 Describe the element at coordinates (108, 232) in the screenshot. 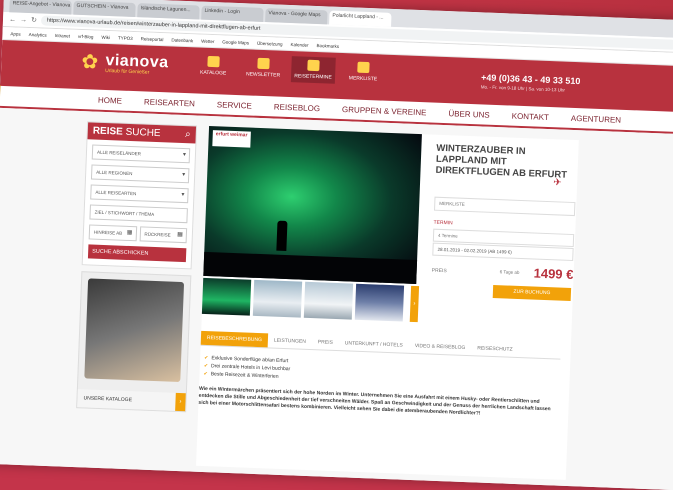

I see `date-from-label: HINREISE AB` at that location.